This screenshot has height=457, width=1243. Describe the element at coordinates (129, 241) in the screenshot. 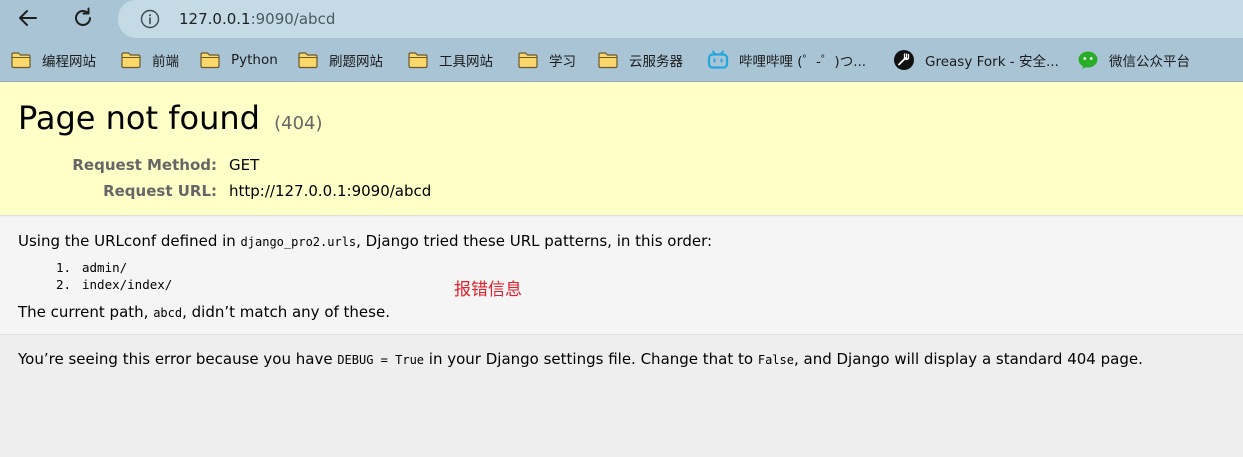

I see `urlconf-prefix: Using the URLconf defined in` at that location.